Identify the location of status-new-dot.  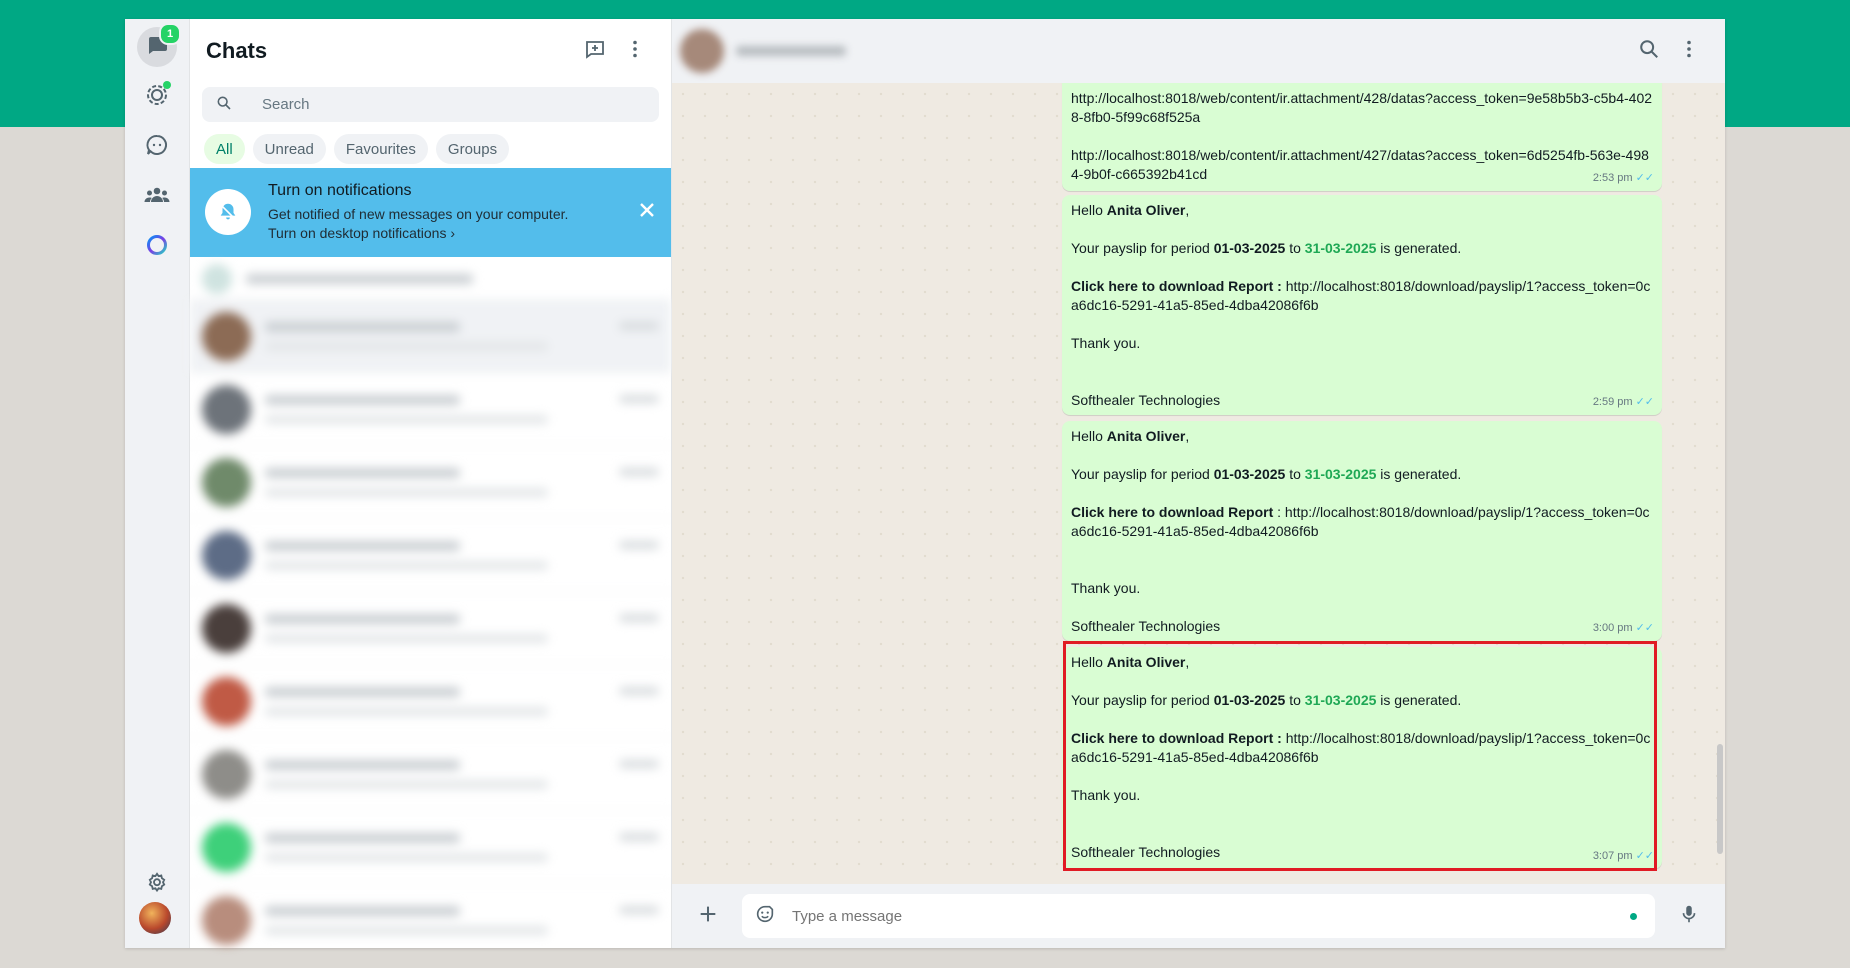
(167, 85).